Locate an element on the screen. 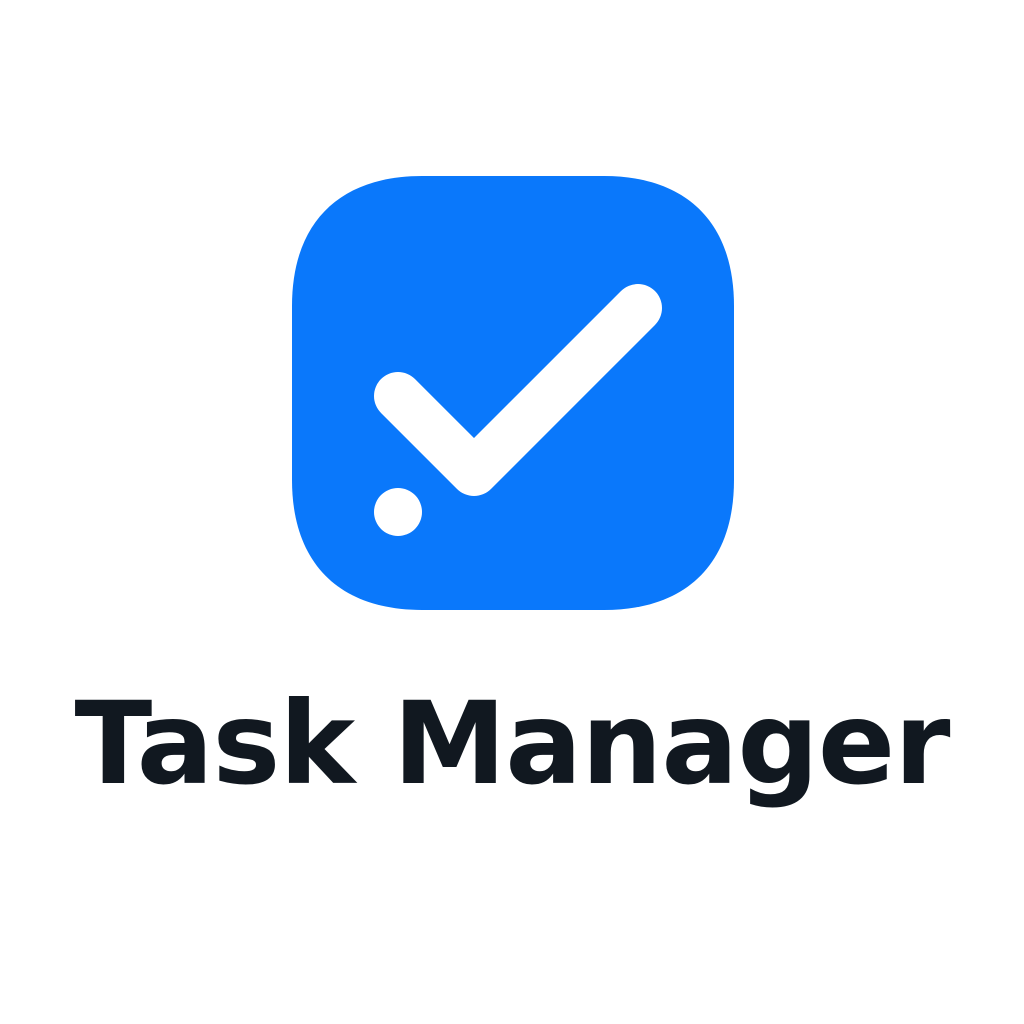 The image size is (1024, 1024). app-name: Task Manager is located at coordinates (512, 743).